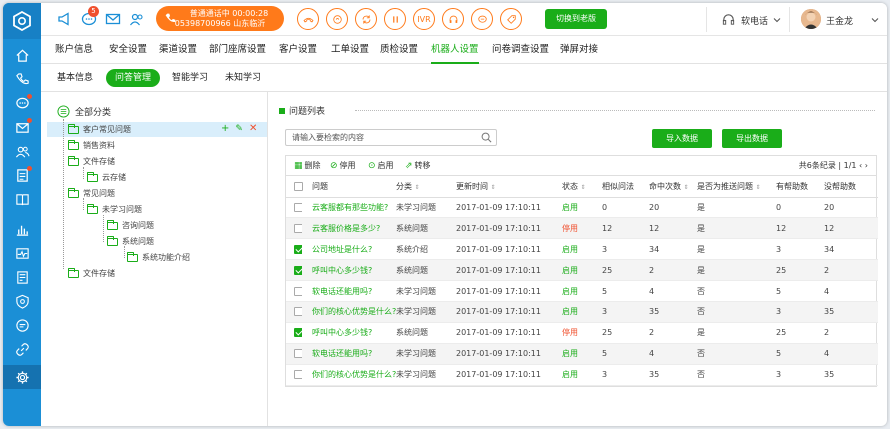 Image resolution: width=890 pixels, height=429 pixels. What do you see at coordinates (399, 50) in the screenshot?
I see `tab-quality: 质检设置` at bounding box center [399, 50].